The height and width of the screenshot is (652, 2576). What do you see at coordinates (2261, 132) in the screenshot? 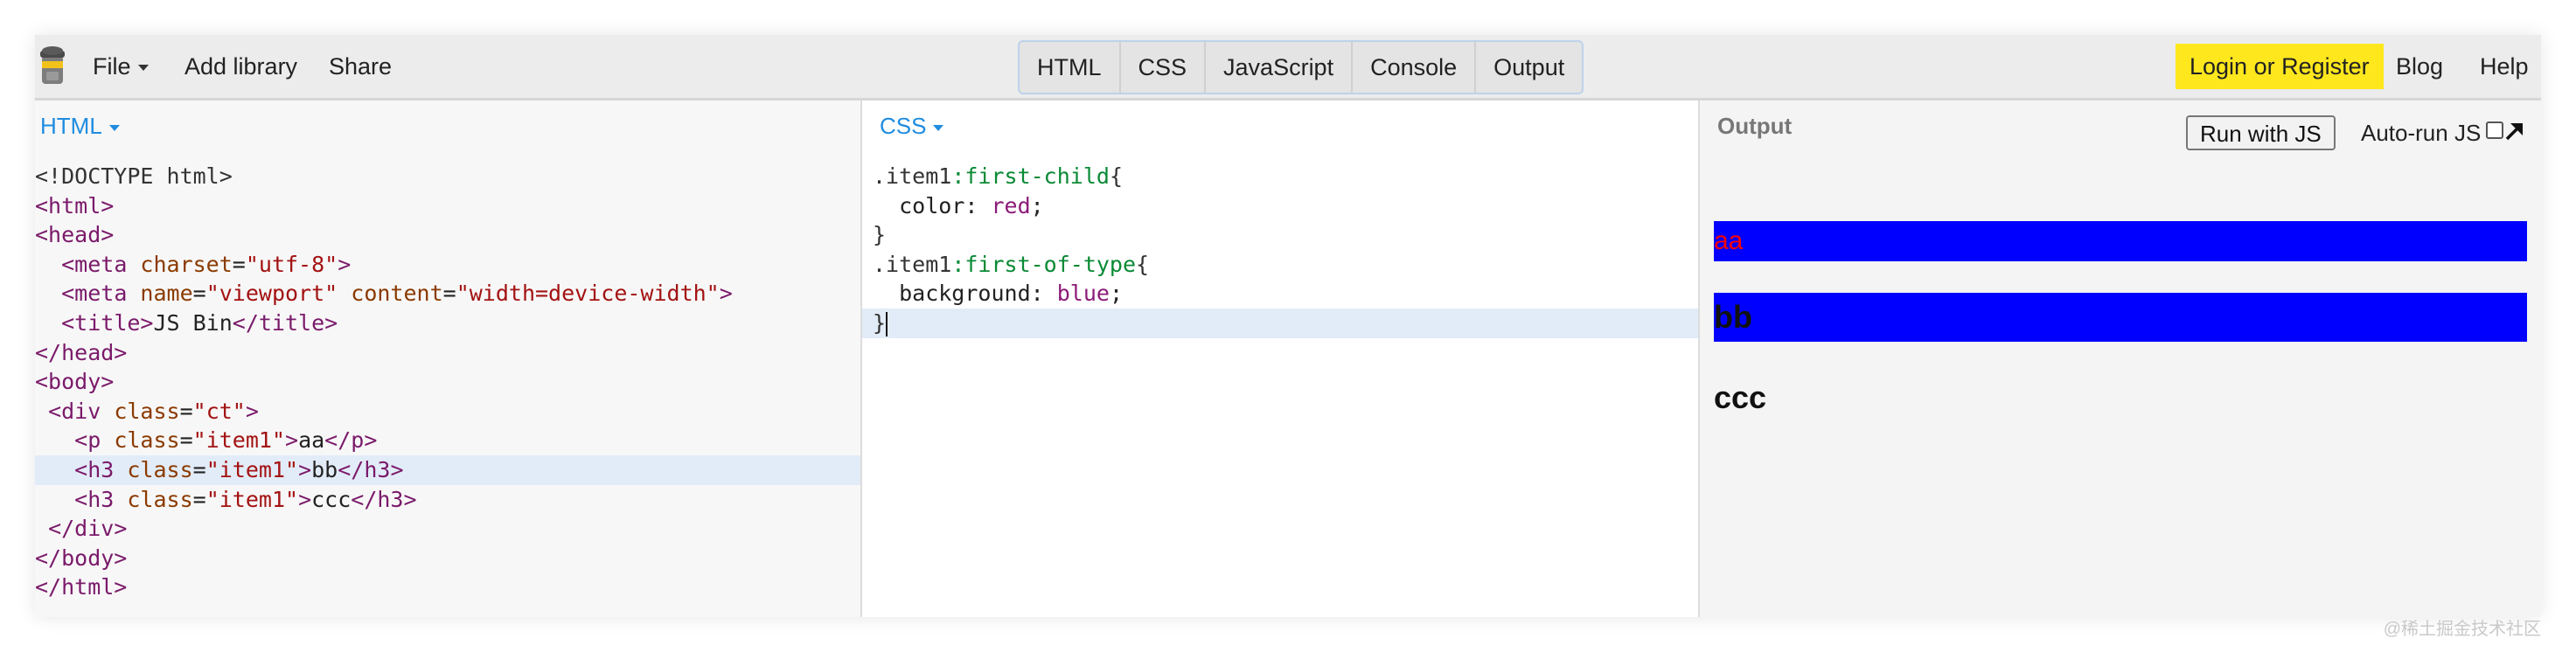
I see `run-with-js-button: Run with JS` at bounding box center [2261, 132].